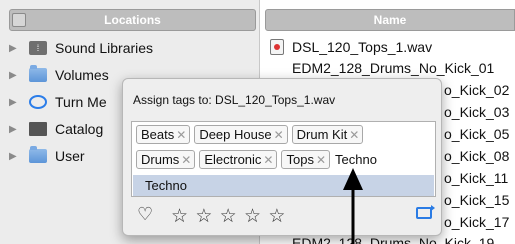 The width and height of the screenshot is (515, 244). I want to click on file-row: EDM2_128_Drums_No_Kick_01, so click(393, 68).